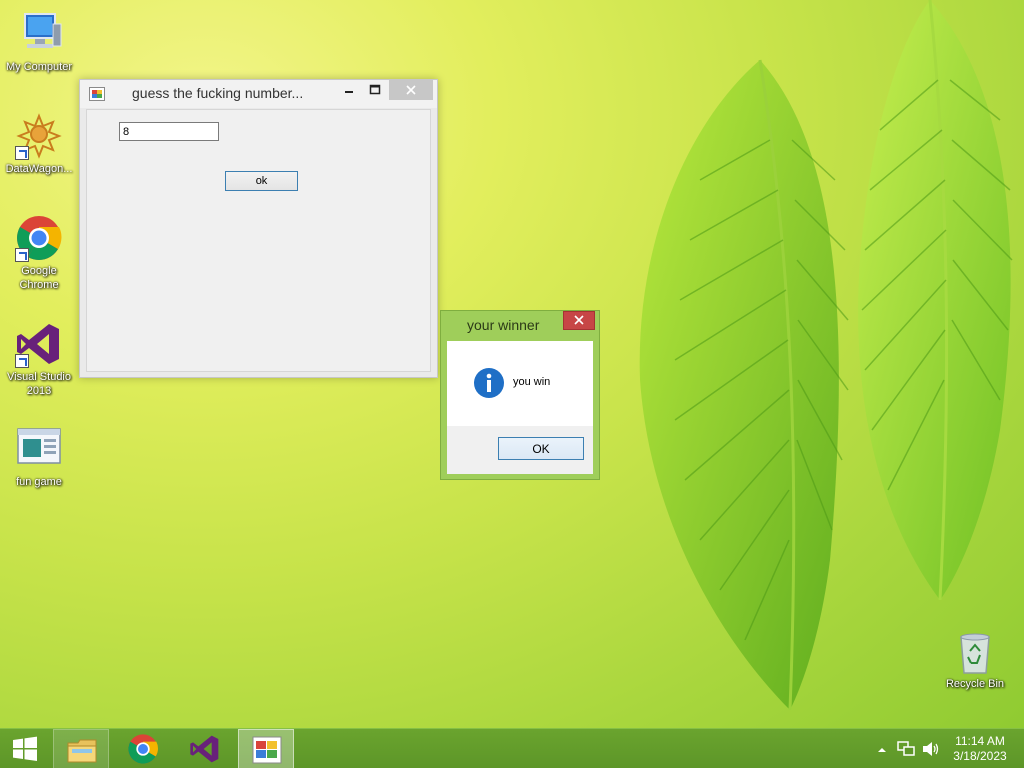 The image size is (1024, 768). I want to click on minimize-icon, so click(349, 92).